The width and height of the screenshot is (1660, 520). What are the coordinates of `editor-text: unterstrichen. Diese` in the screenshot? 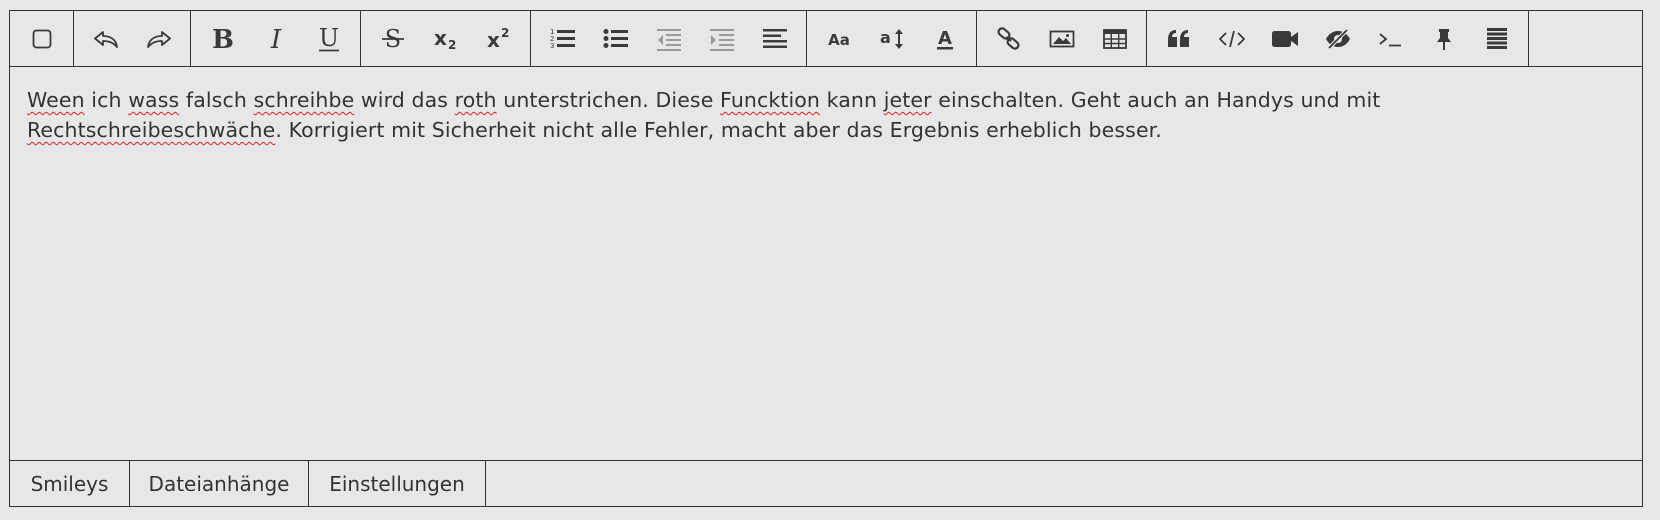 It's located at (608, 100).